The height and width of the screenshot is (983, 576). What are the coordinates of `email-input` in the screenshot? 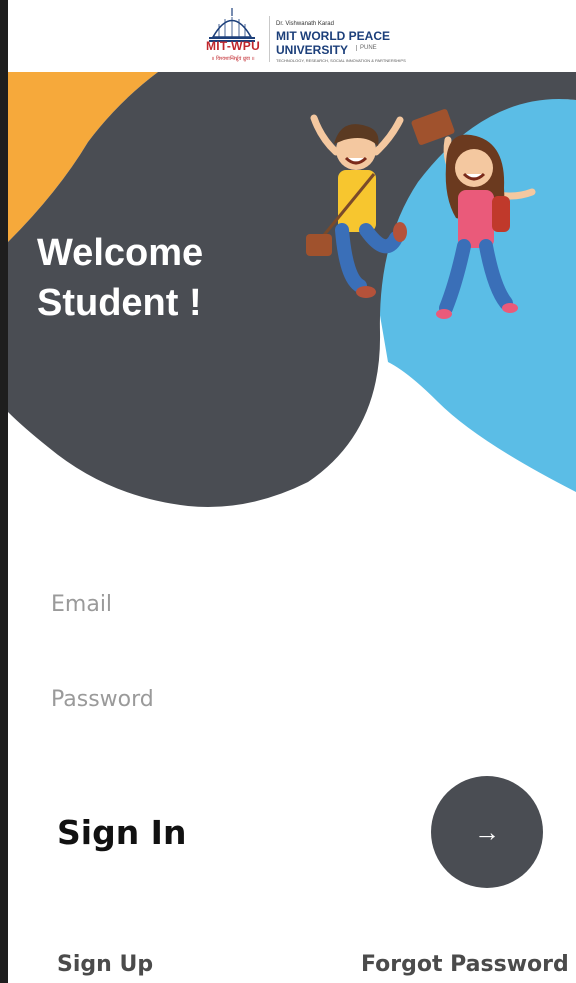 It's located at (291, 604).